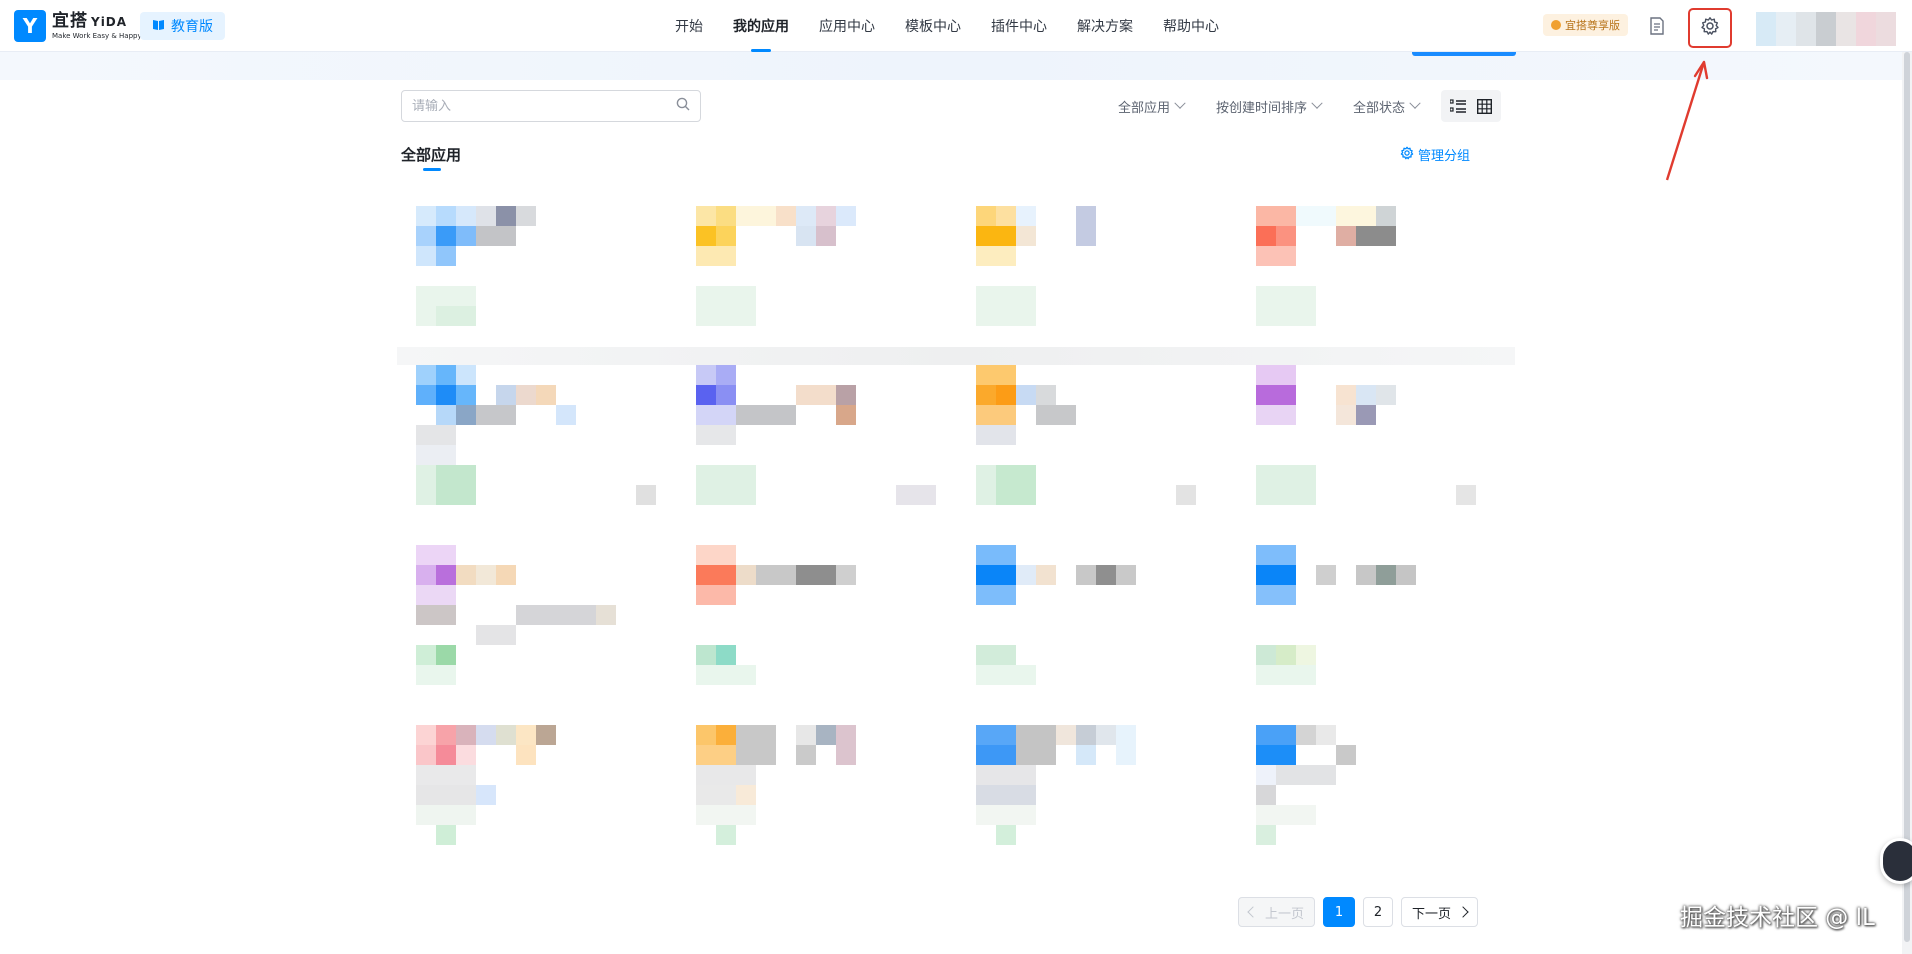 The image size is (1912, 954). I want to click on watermark: 掘金技术社区 @ lL, so click(1777, 918).